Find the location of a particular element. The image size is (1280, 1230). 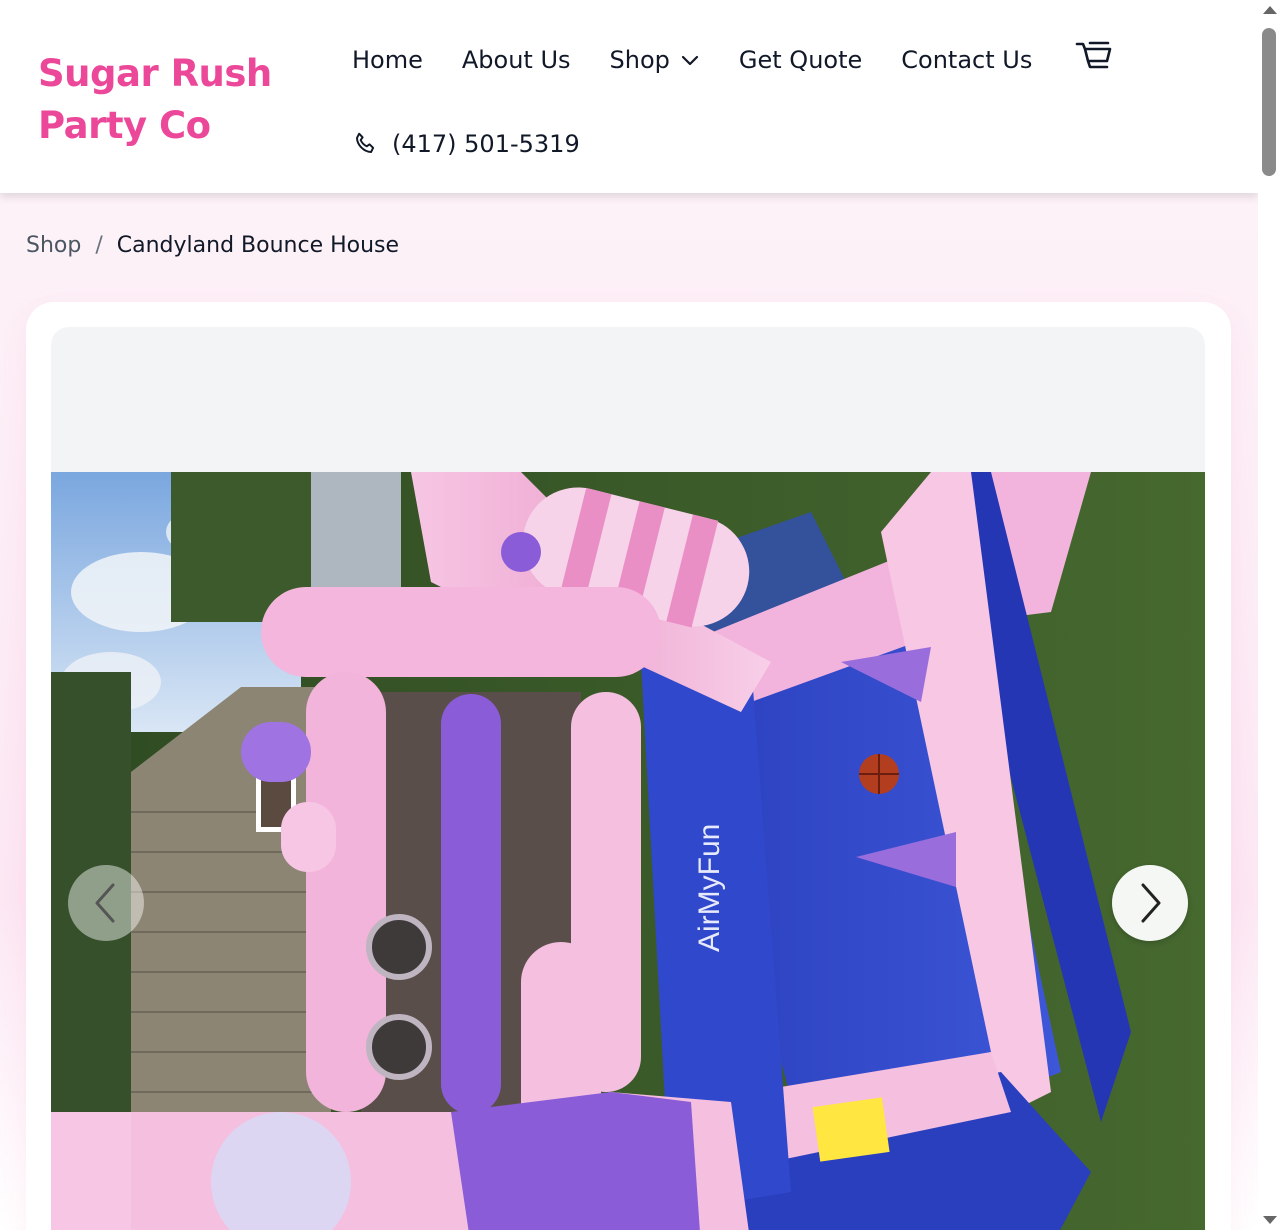

breadcrumb-shop: Shop is located at coordinates (53, 245).